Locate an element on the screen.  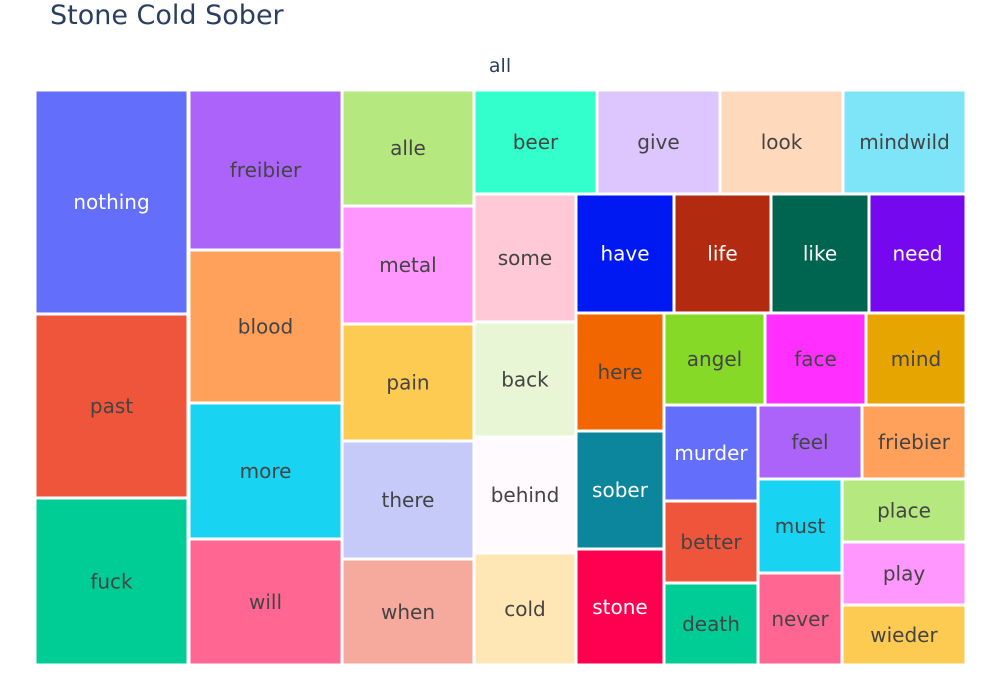
treemap-tile-death: death is located at coordinates (711, 624).